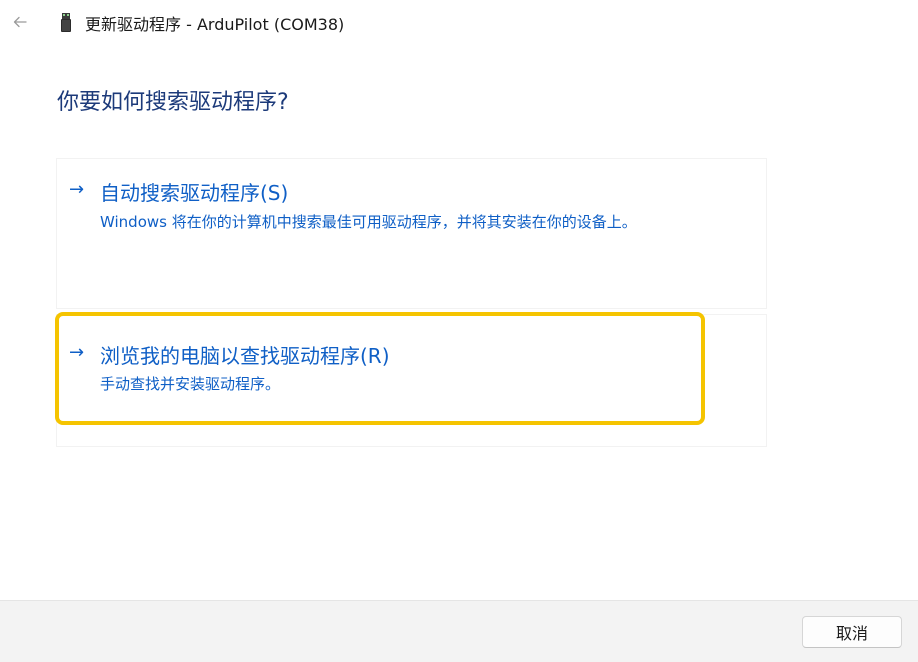 The width and height of the screenshot is (918, 662). Describe the element at coordinates (215, 24) in the screenshot. I see `window-title: 更新驱动程序 - ArduPilot (COM38)` at that location.